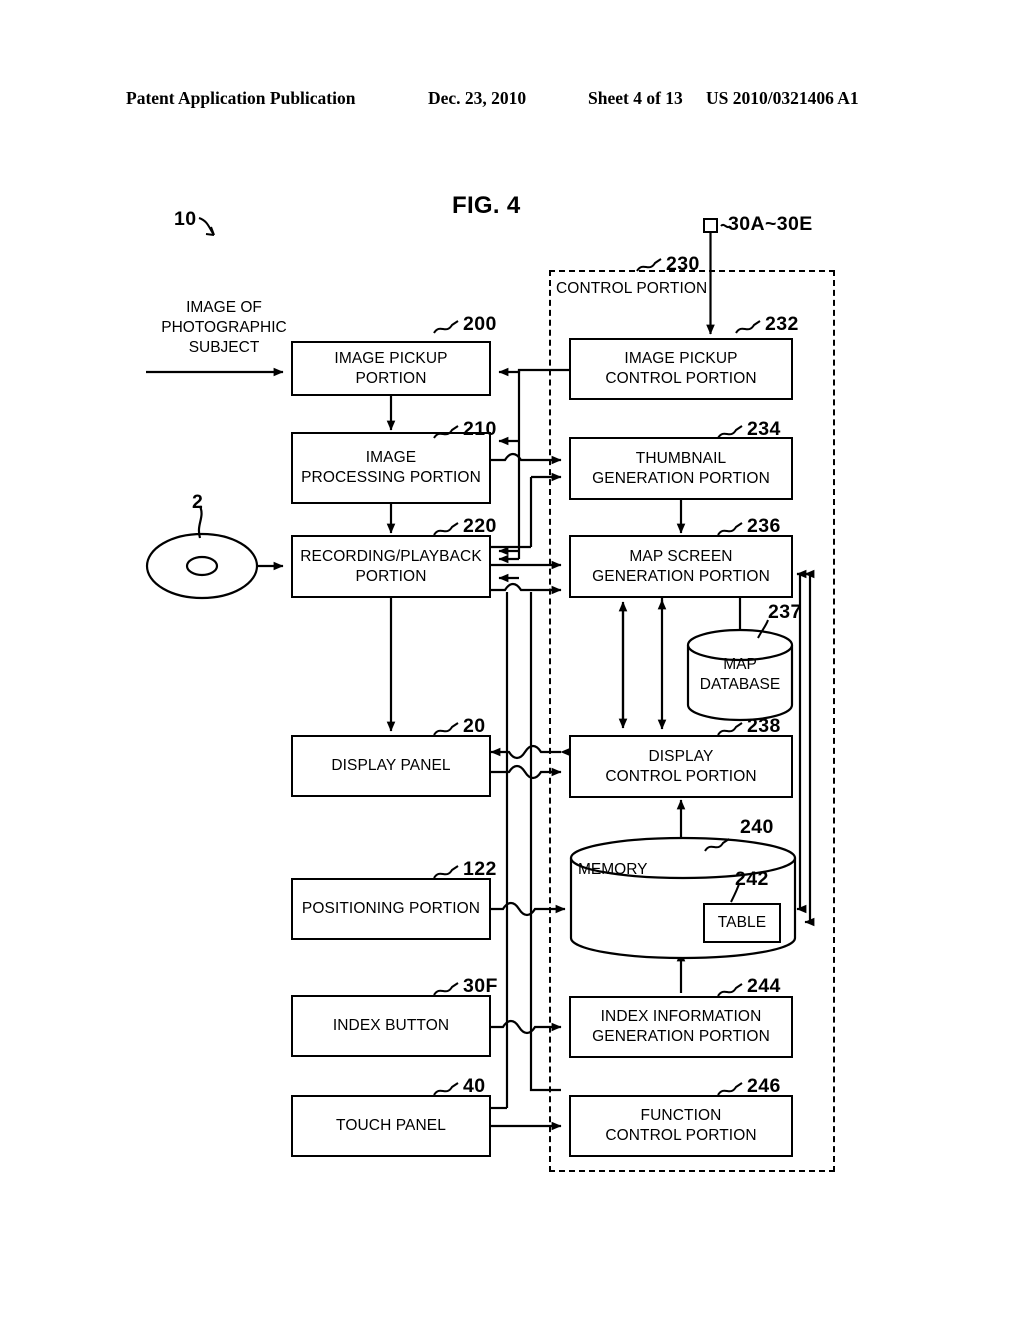 The height and width of the screenshot is (1320, 1024). I want to click on external-button-symbol, so click(710, 225).